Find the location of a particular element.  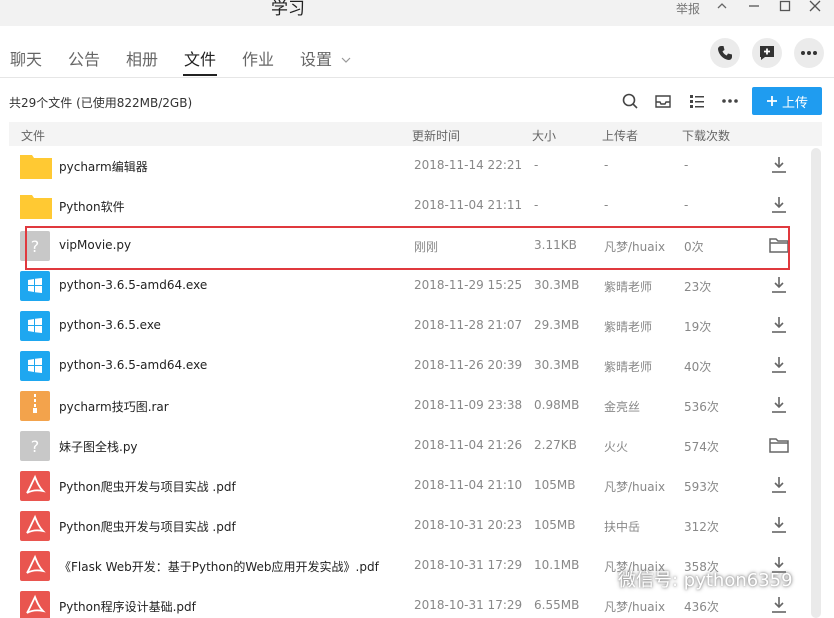

file-time: 2018-11-29 15:25 is located at coordinates (468, 285).